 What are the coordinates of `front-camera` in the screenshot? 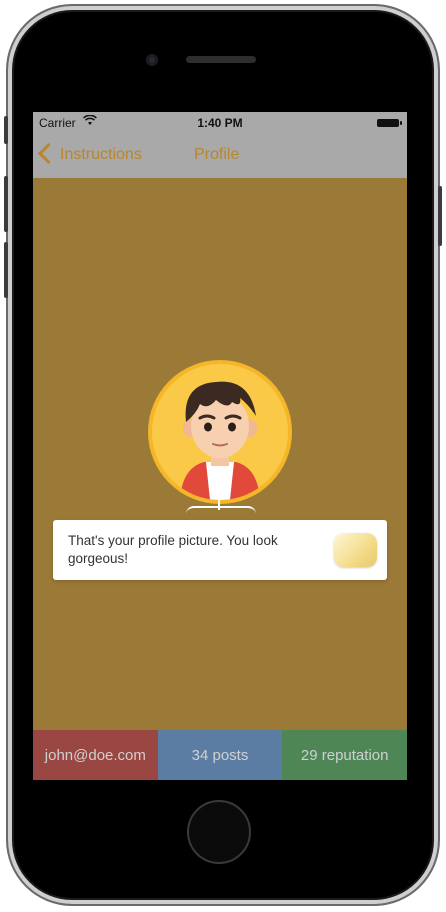 It's located at (152, 60).